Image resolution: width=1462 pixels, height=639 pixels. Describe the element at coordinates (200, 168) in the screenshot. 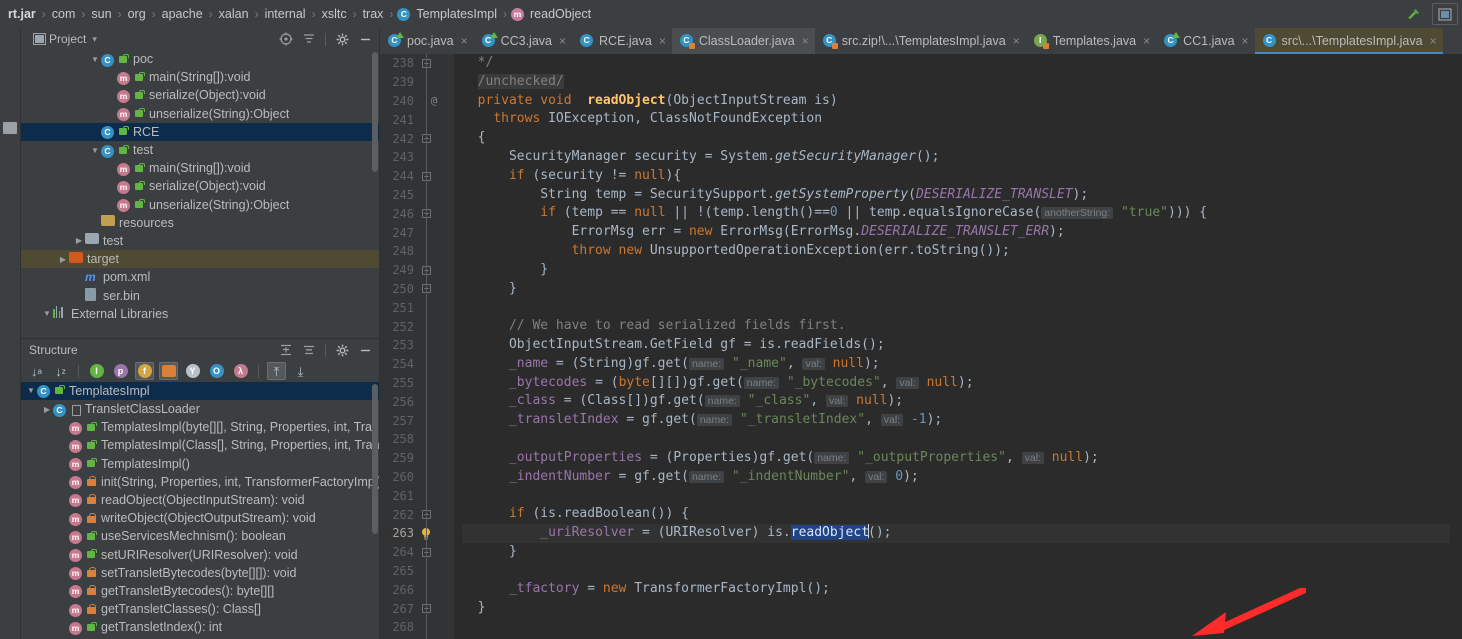

I see `project-tree-item: m main(String[]):void` at that location.